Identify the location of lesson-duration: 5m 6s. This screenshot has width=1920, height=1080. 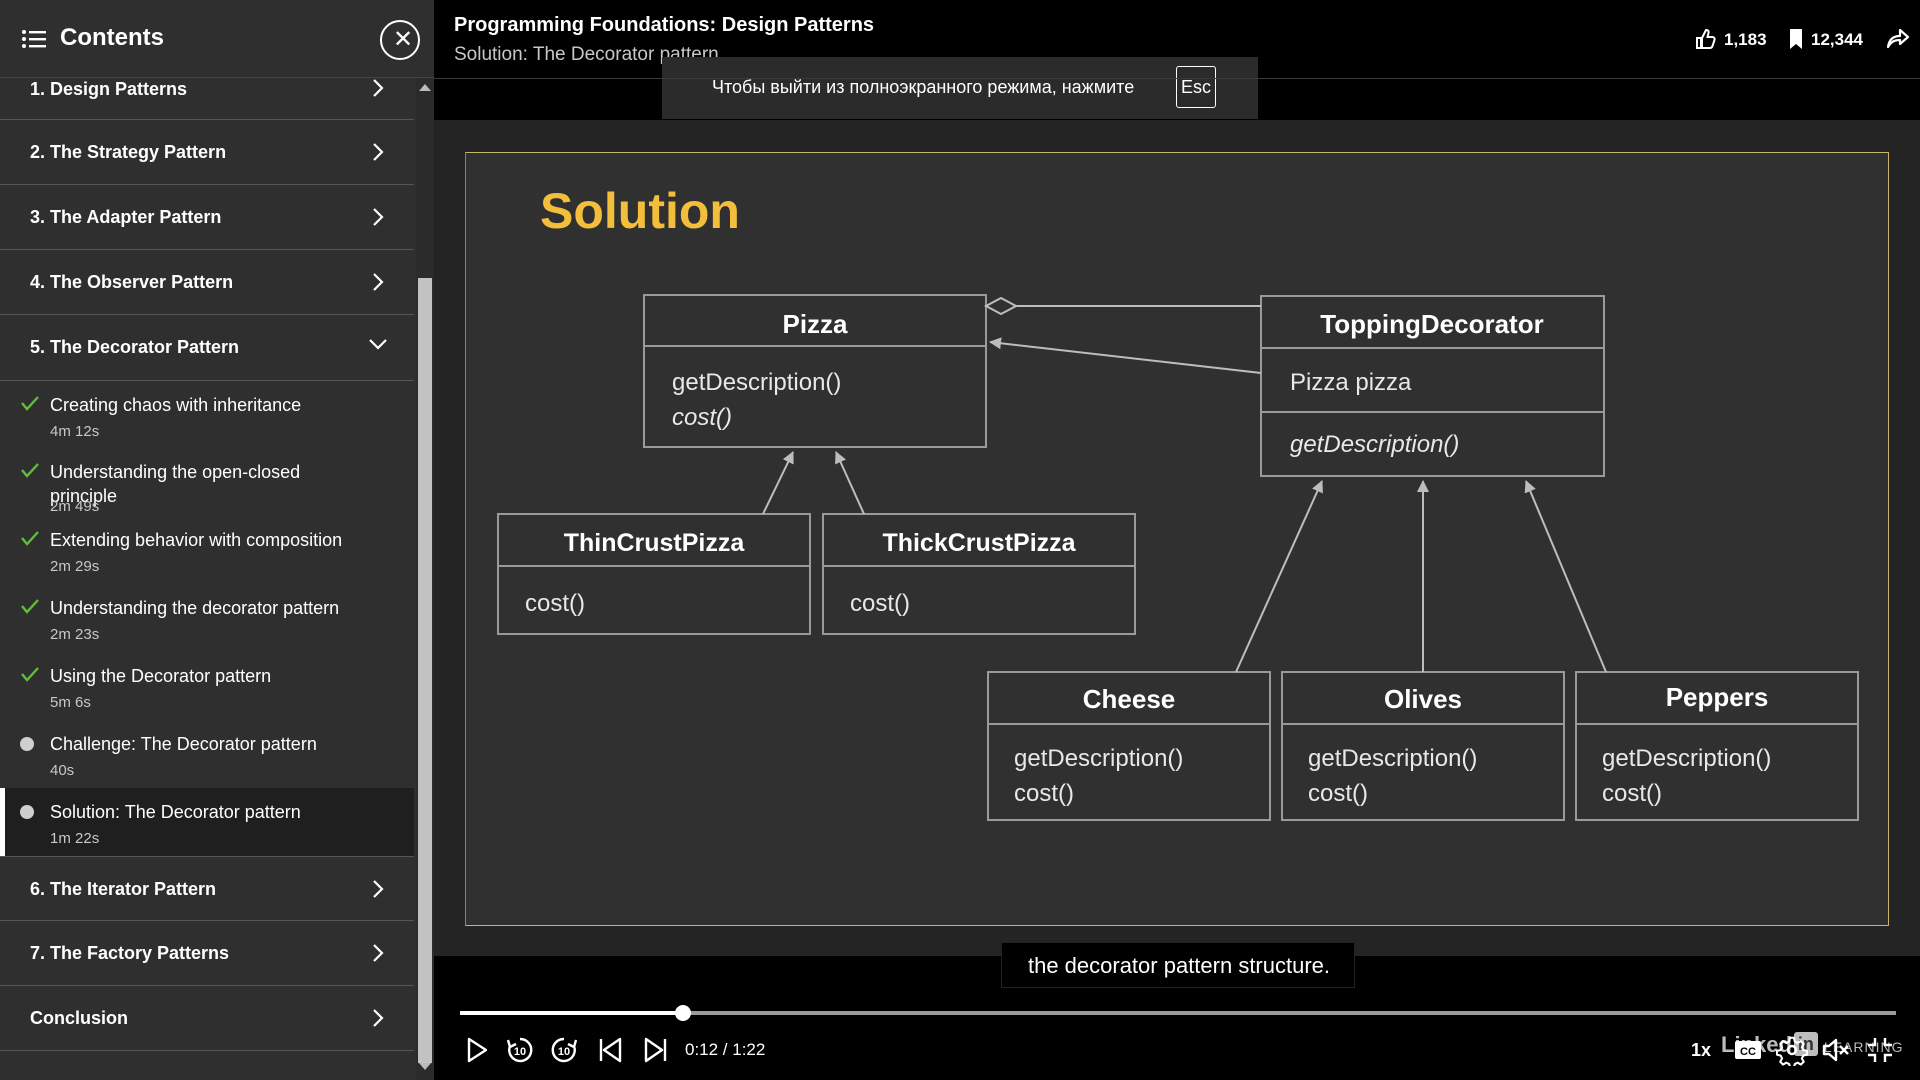
(70, 702).